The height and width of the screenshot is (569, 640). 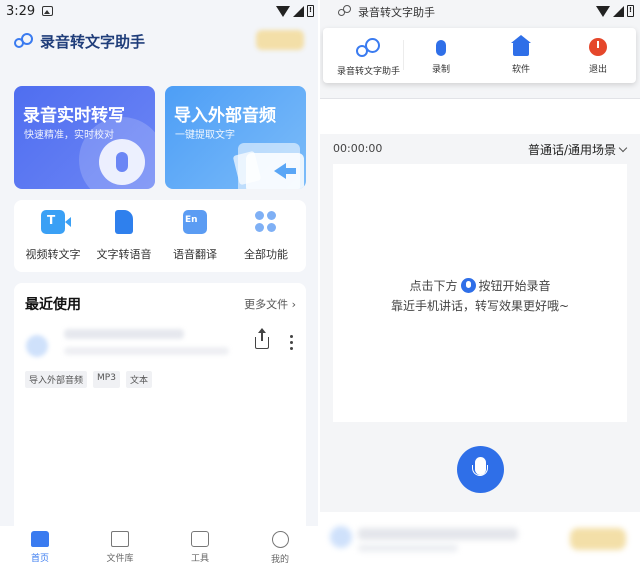 I want to click on image-notification-icon, so click(x=47, y=11).